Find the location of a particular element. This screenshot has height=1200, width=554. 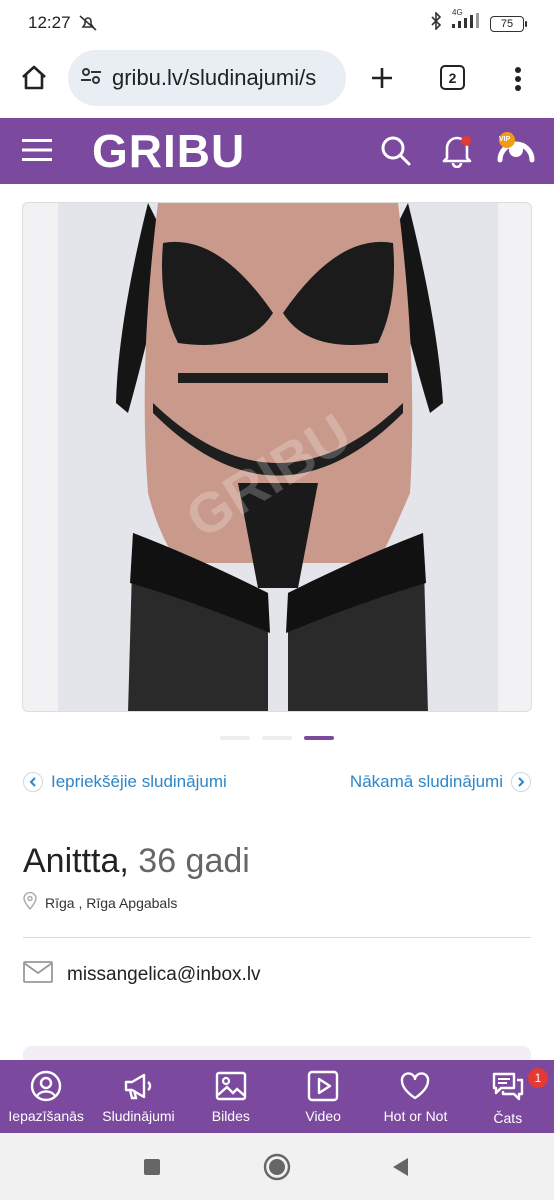

system-navigation-bar is located at coordinates (277, 1166).